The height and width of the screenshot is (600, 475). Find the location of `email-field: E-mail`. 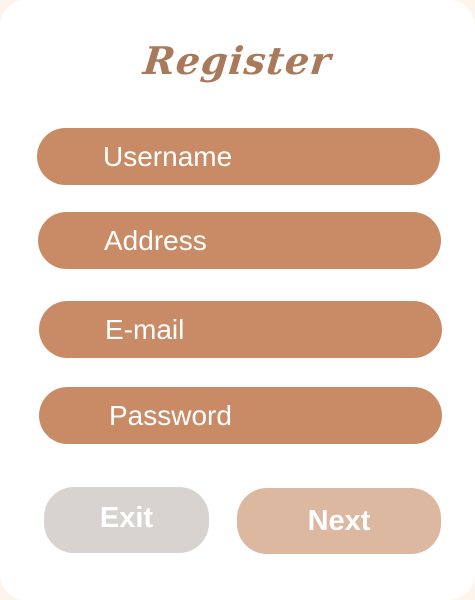

email-field: E-mail is located at coordinates (240, 329).